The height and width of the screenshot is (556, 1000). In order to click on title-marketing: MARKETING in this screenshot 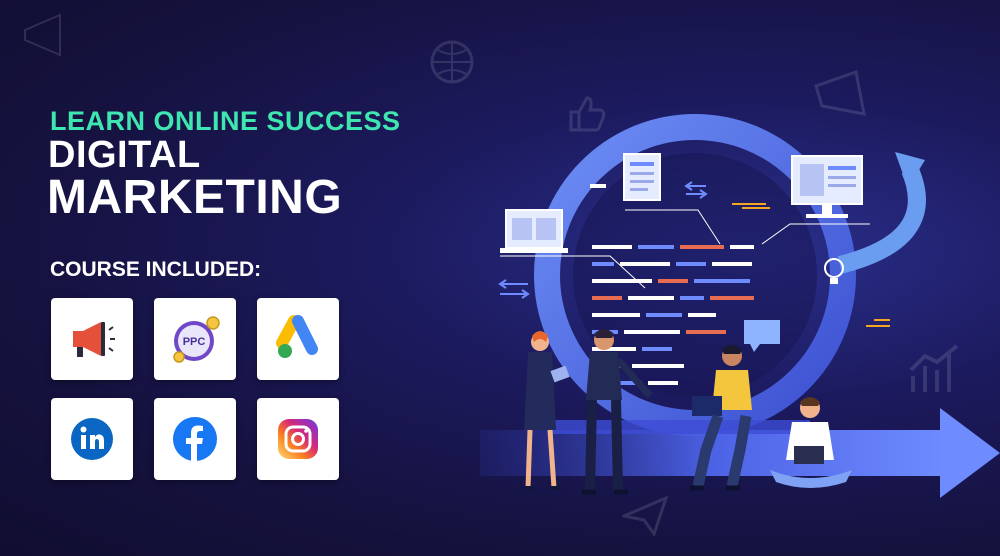, I will do `click(195, 197)`.